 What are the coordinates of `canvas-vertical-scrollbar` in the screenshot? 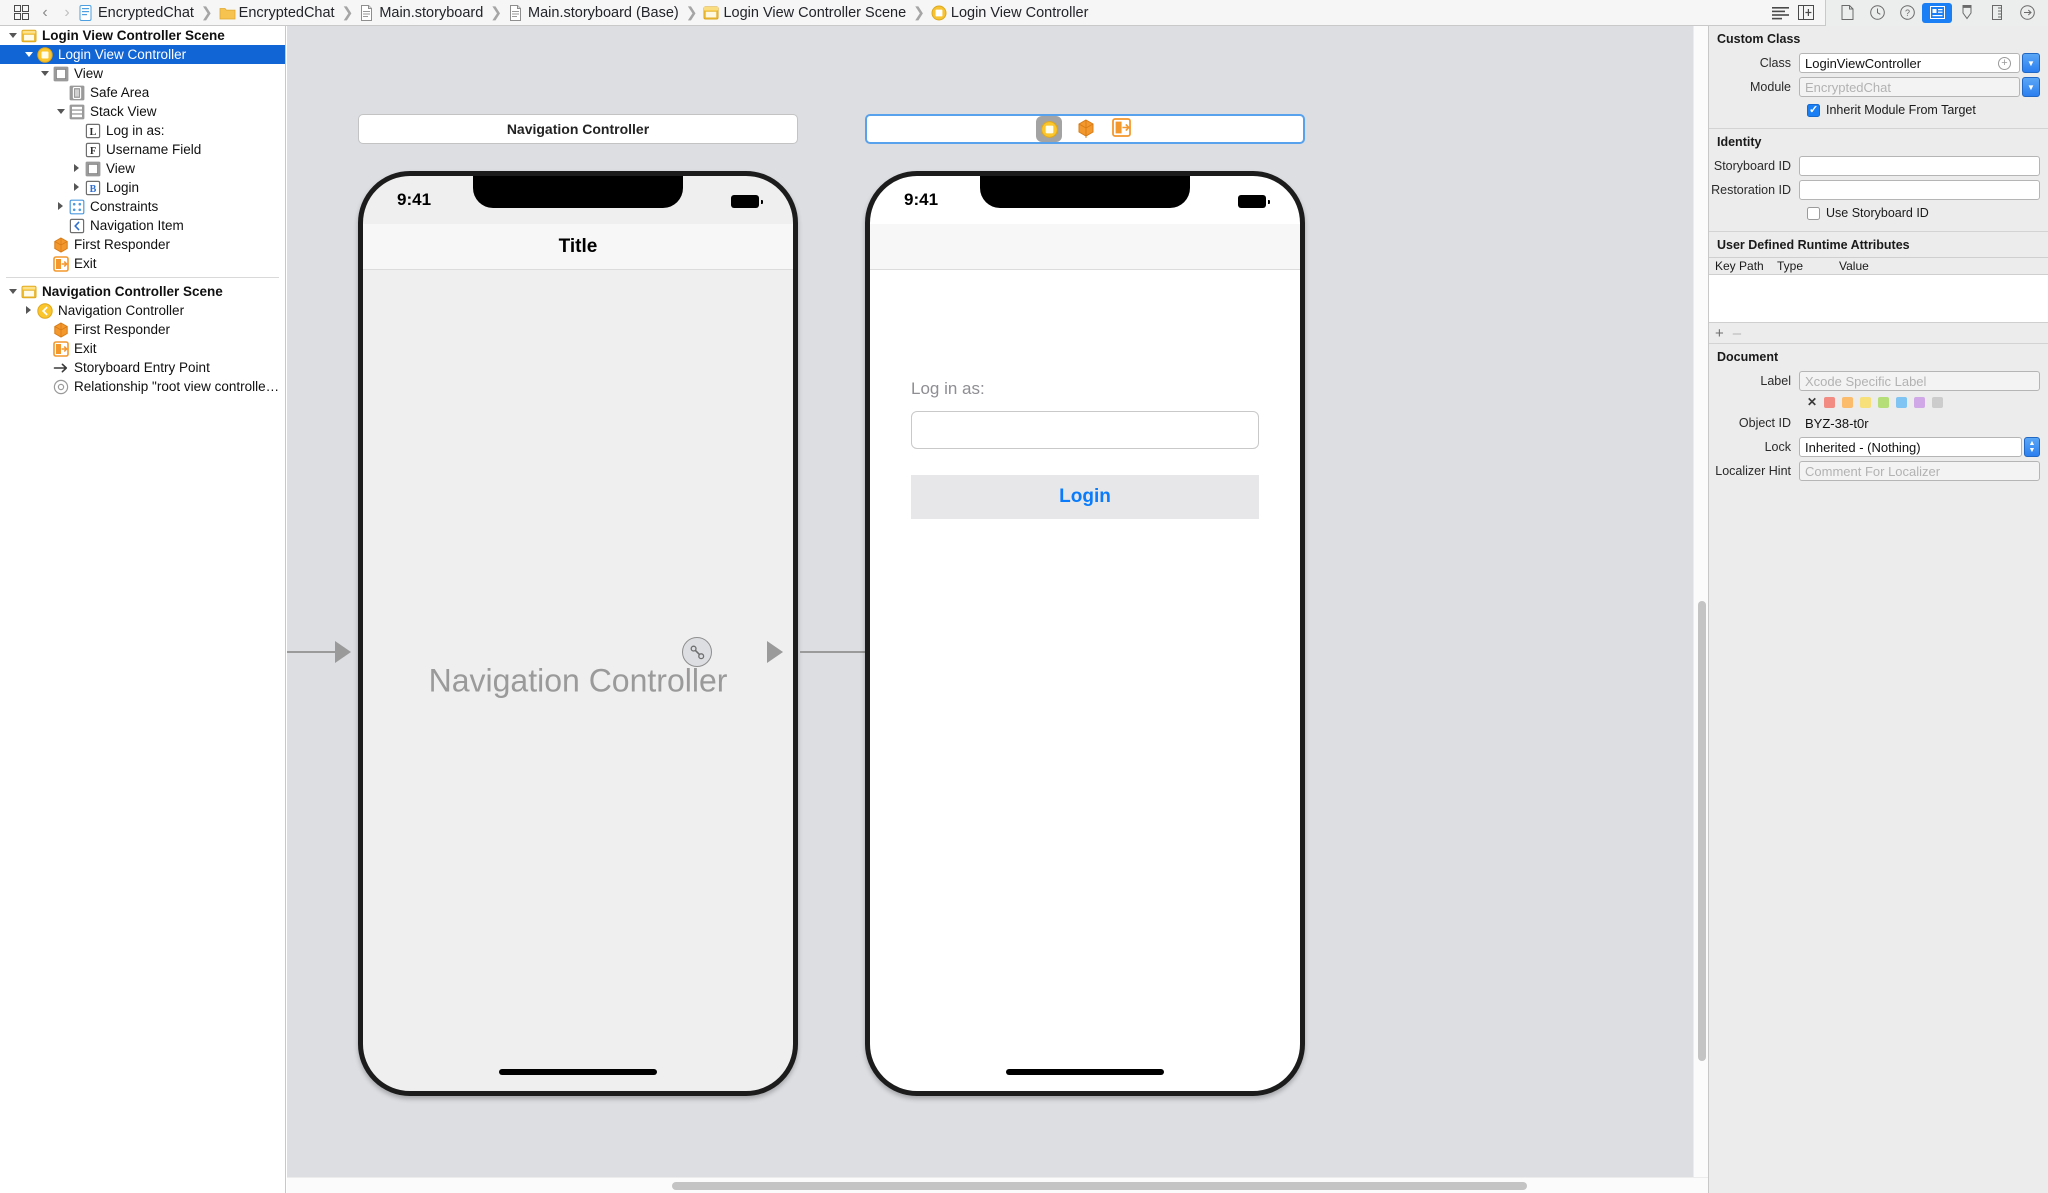 It's located at (1700, 601).